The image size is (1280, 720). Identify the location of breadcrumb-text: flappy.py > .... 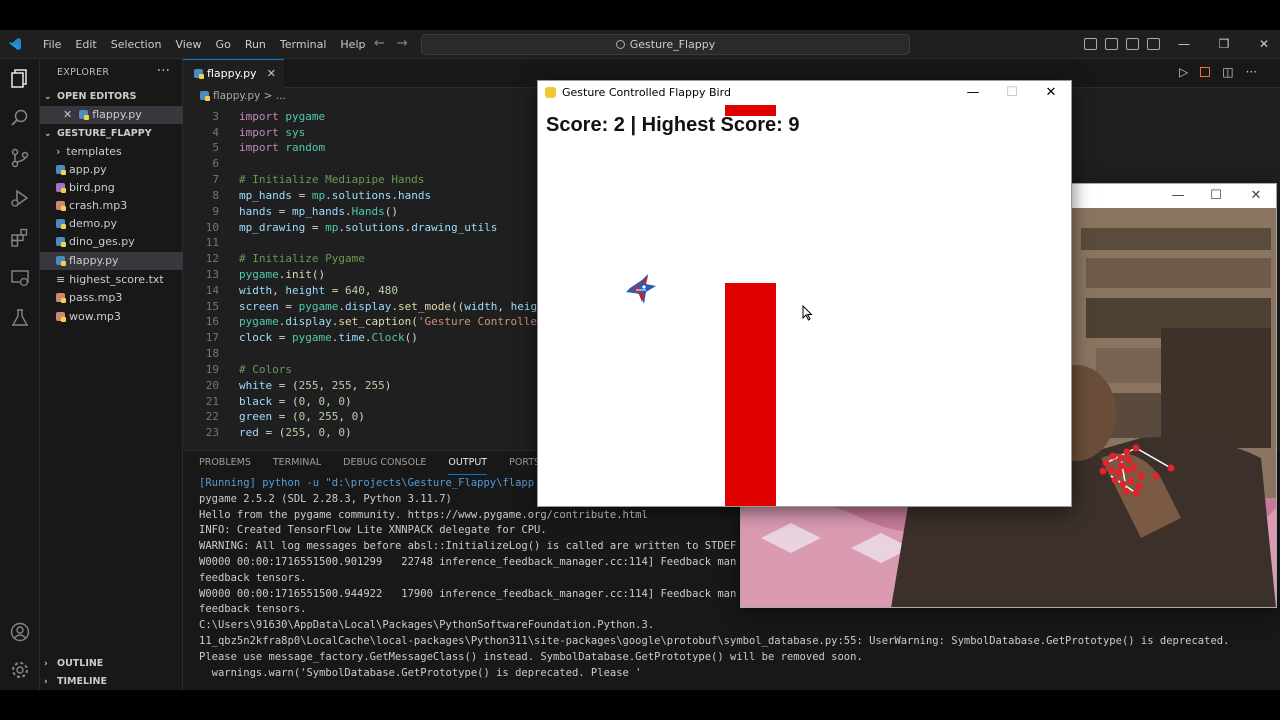
(249, 96).